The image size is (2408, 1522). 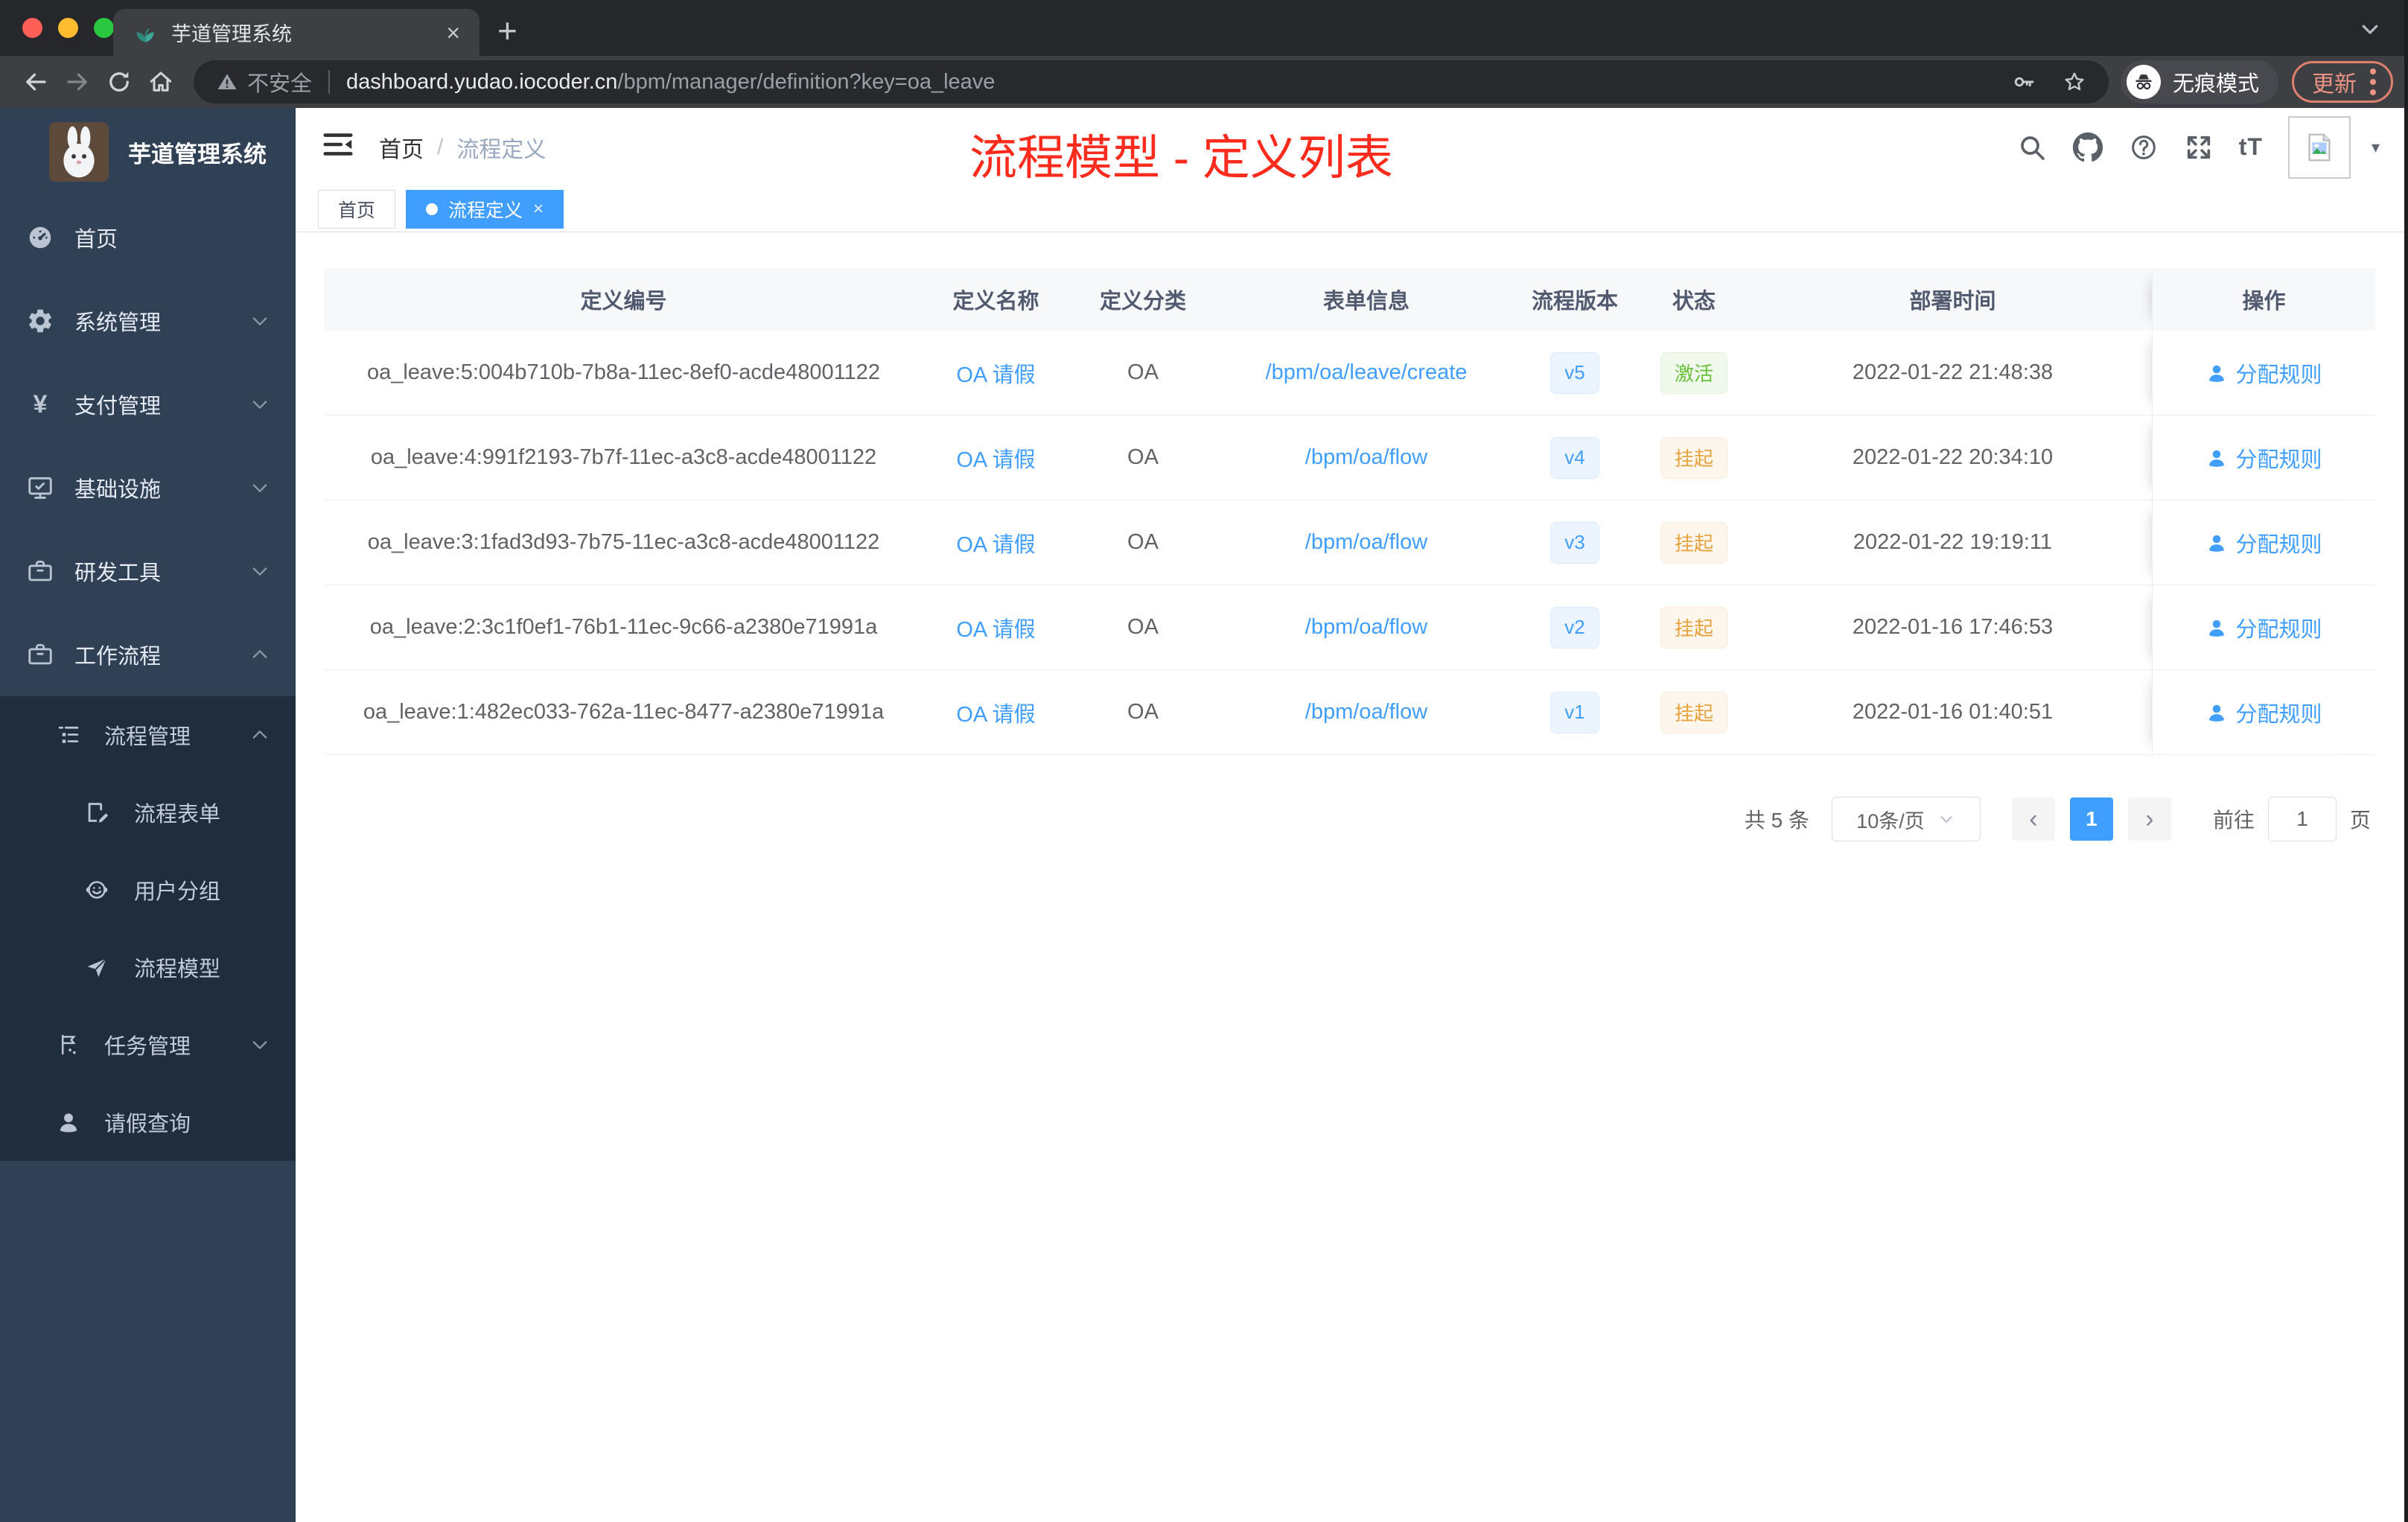 I want to click on browser-update-button: 更新, so click(x=2342, y=82).